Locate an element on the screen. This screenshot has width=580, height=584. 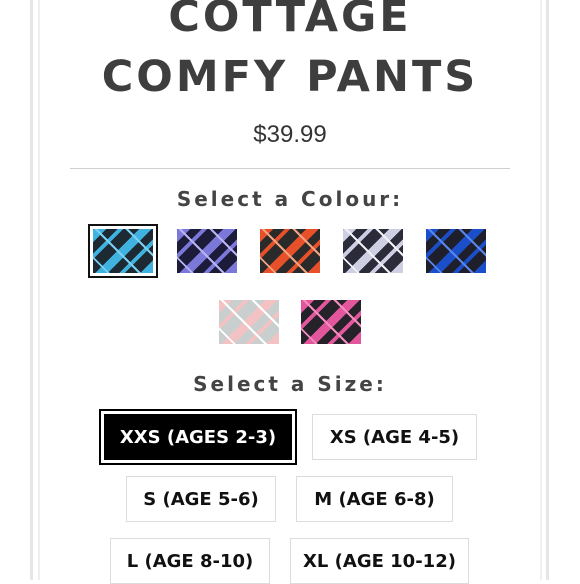
swatch-orange-plaid is located at coordinates (290, 251).